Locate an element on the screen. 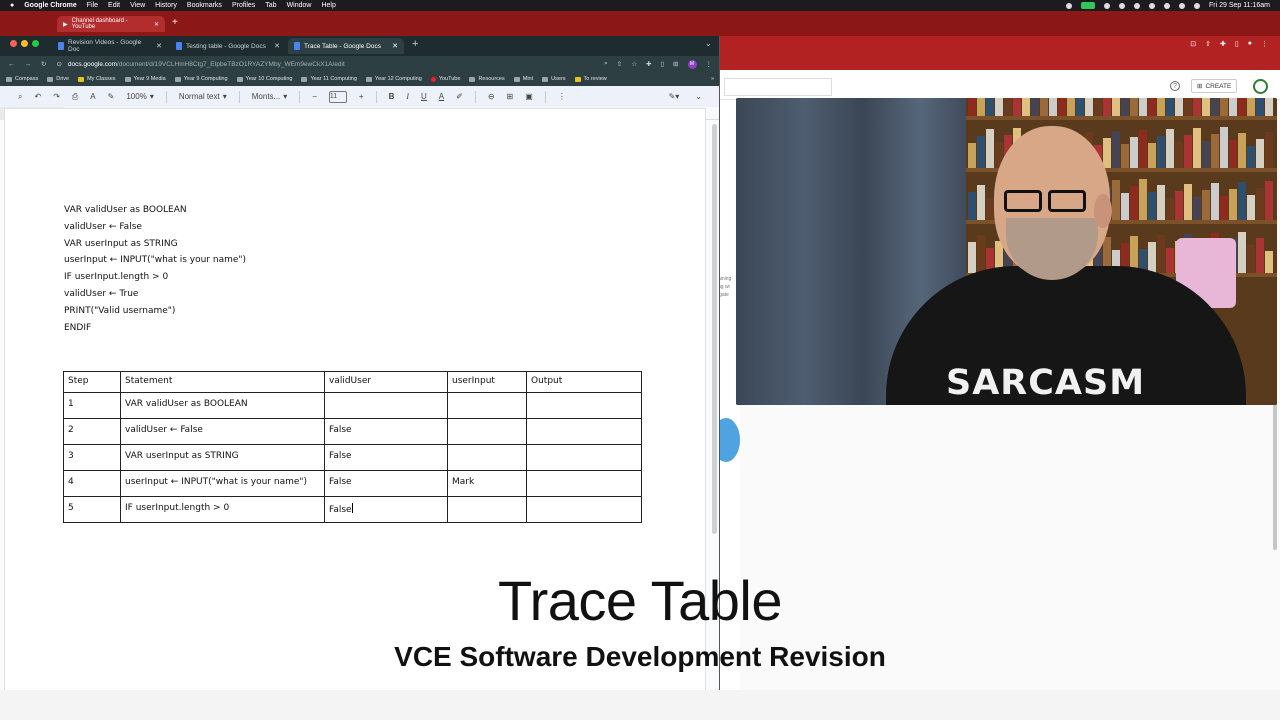  undo-icon: ↶ is located at coordinates (37, 96).